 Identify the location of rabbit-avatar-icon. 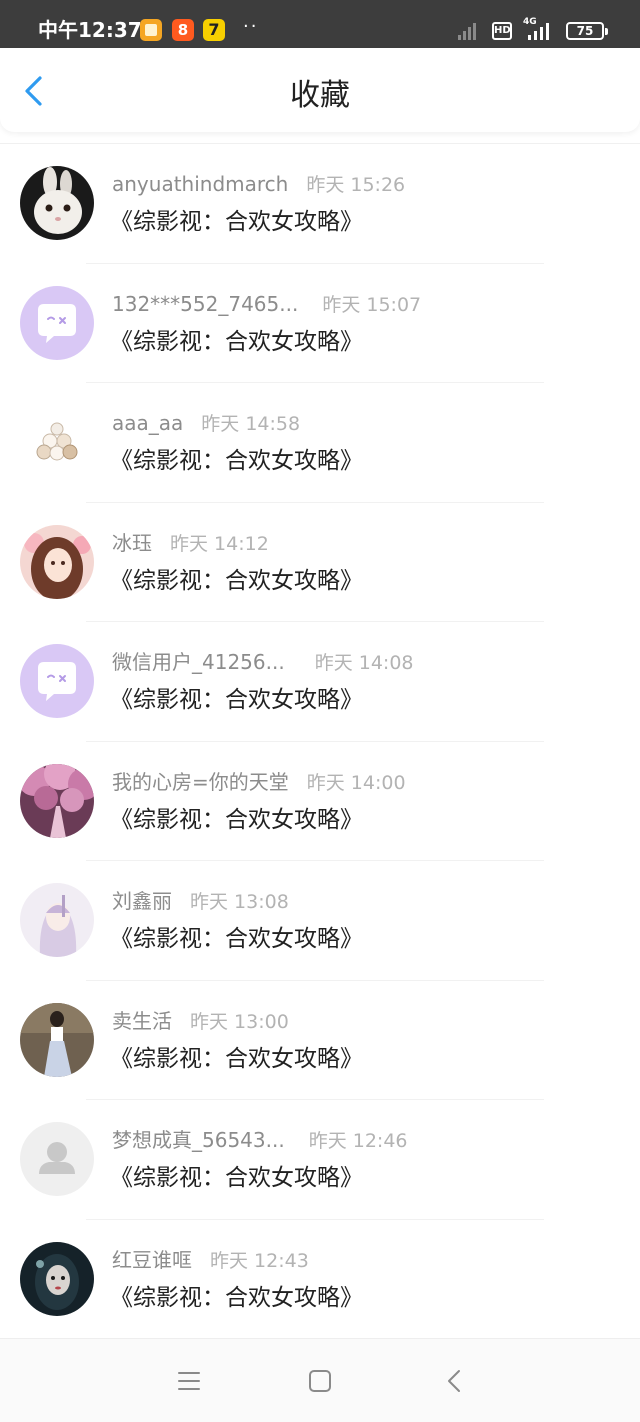
(57, 203).